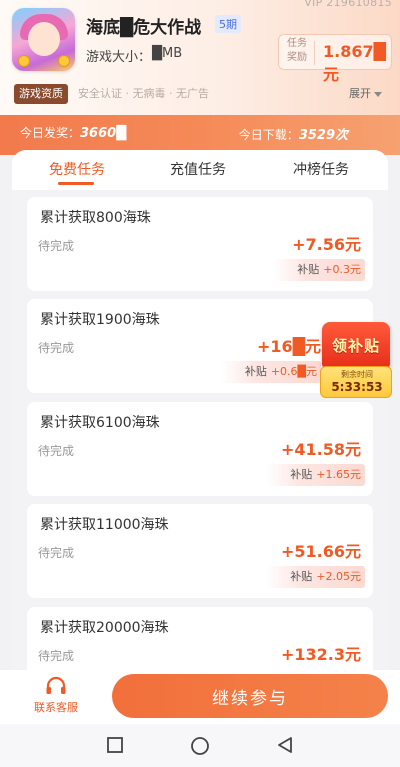 This screenshot has height=767, width=400. Describe the element at coordinates (104, 525) in the screenshot. I see `task-title: 累计获取11000海珠` at that location.